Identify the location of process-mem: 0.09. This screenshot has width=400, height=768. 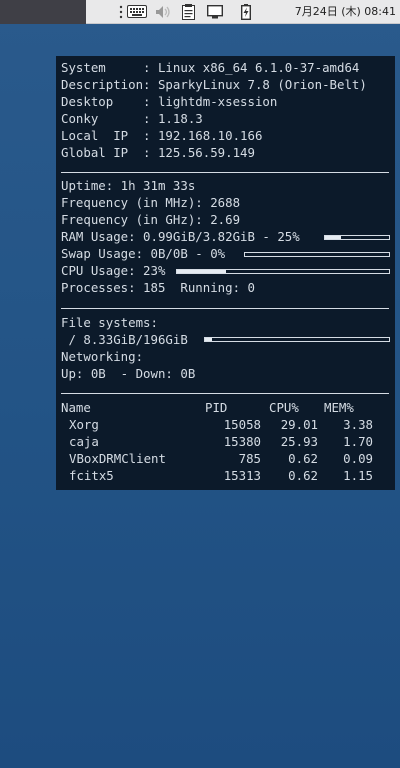
(358, 458).